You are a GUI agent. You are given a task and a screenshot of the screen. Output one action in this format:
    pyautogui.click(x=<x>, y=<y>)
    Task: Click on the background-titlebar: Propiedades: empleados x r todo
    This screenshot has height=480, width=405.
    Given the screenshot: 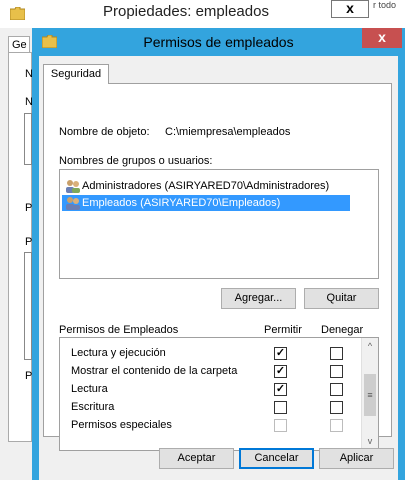 What is the action you would take?
    pyautogui.click(x=202, y=14)
    